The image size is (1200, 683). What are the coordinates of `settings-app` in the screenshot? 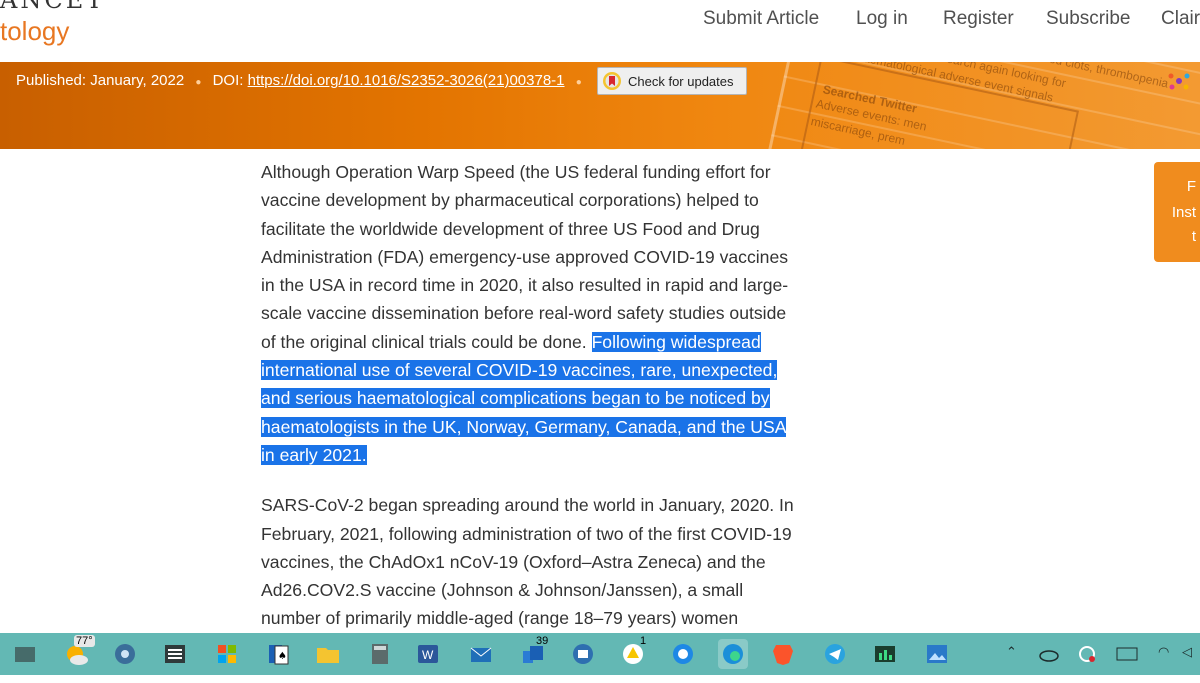 It's located at (125, 654).